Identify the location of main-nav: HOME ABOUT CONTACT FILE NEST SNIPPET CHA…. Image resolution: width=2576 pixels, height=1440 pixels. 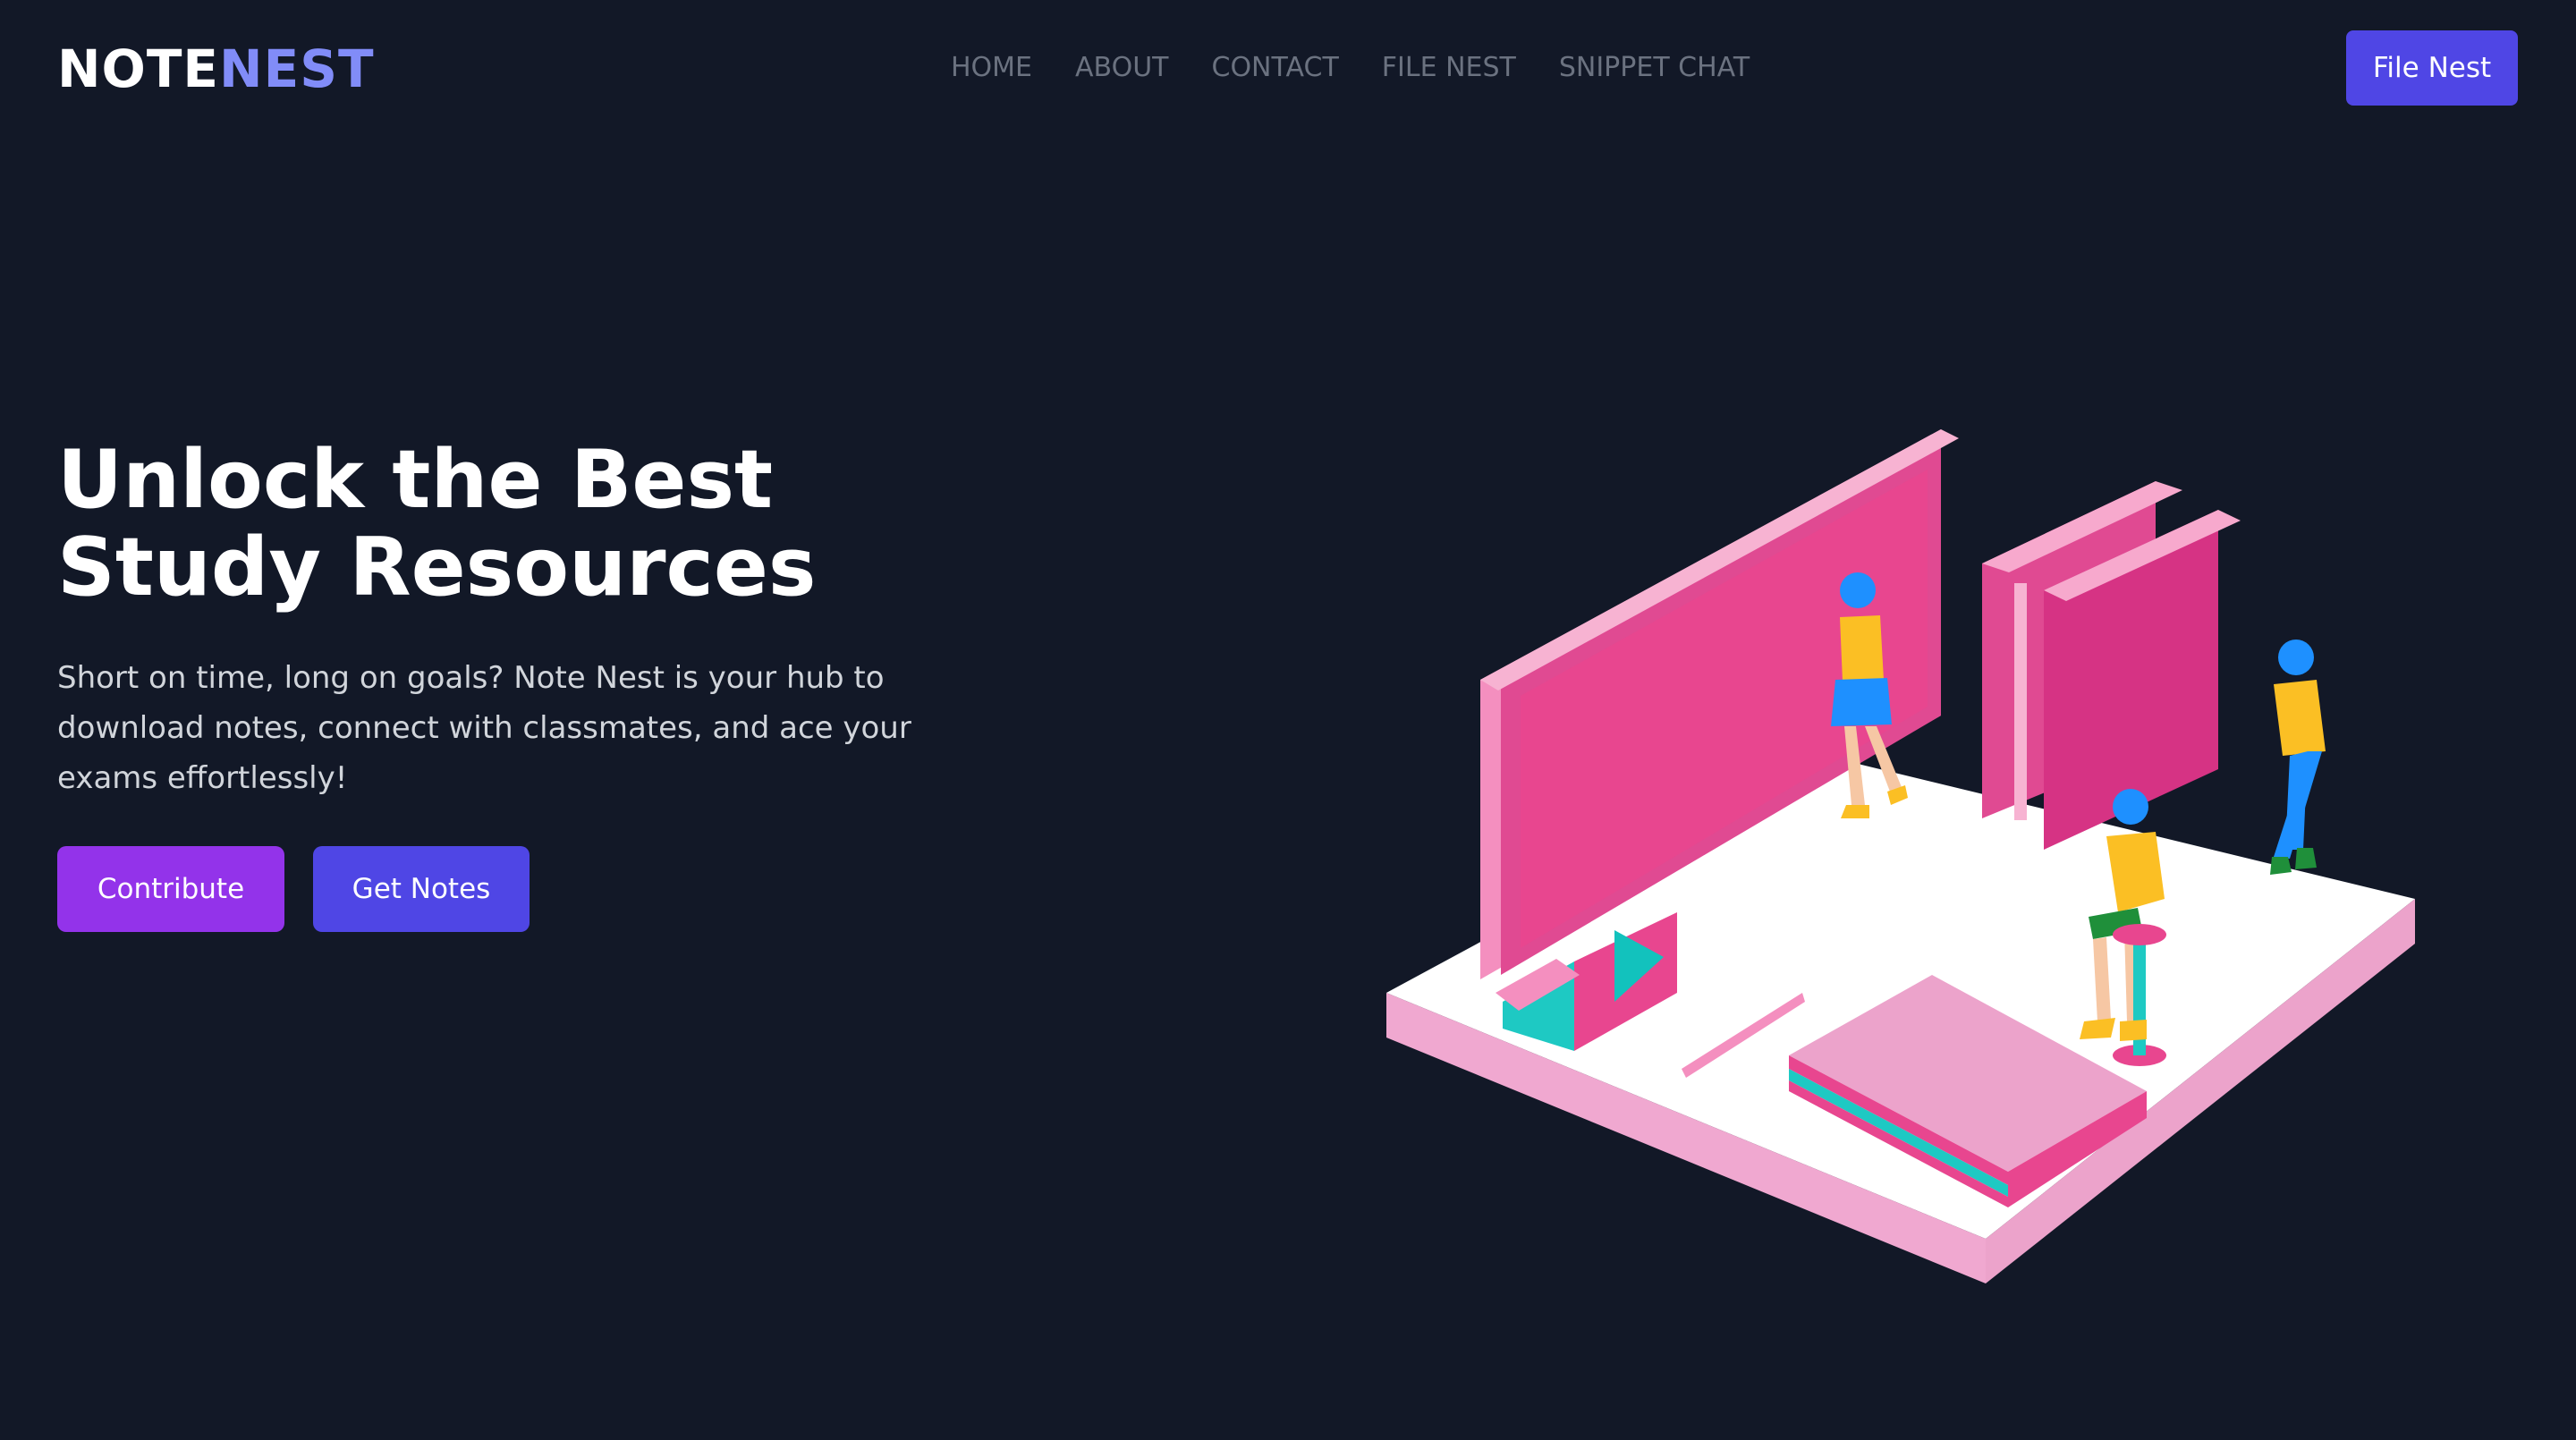
(1350, 68).